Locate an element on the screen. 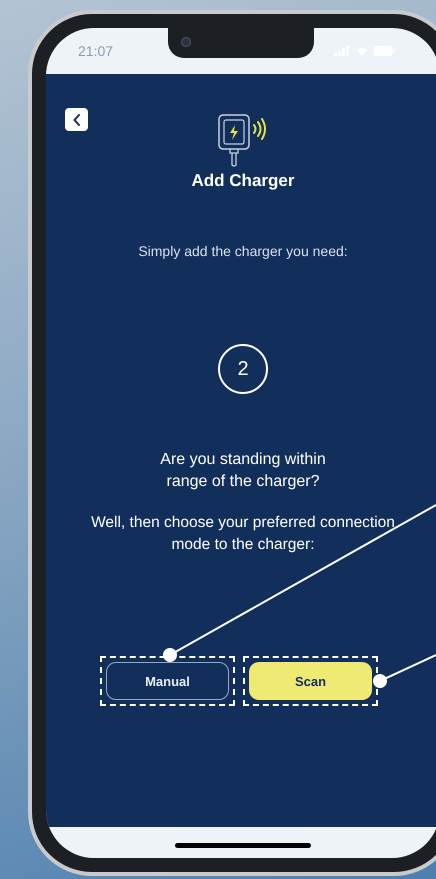 The height and width of the screenshot is (879, 436). back-button is located at coordinates (76, 119).